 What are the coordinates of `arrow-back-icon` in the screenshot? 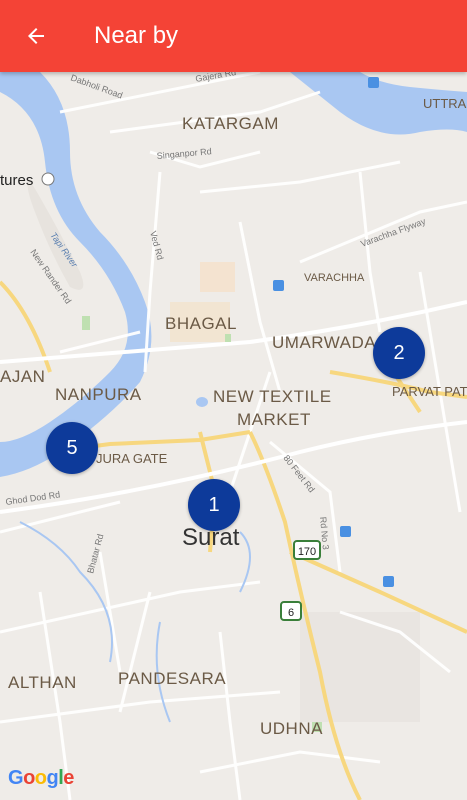 It's located at (36, 36).